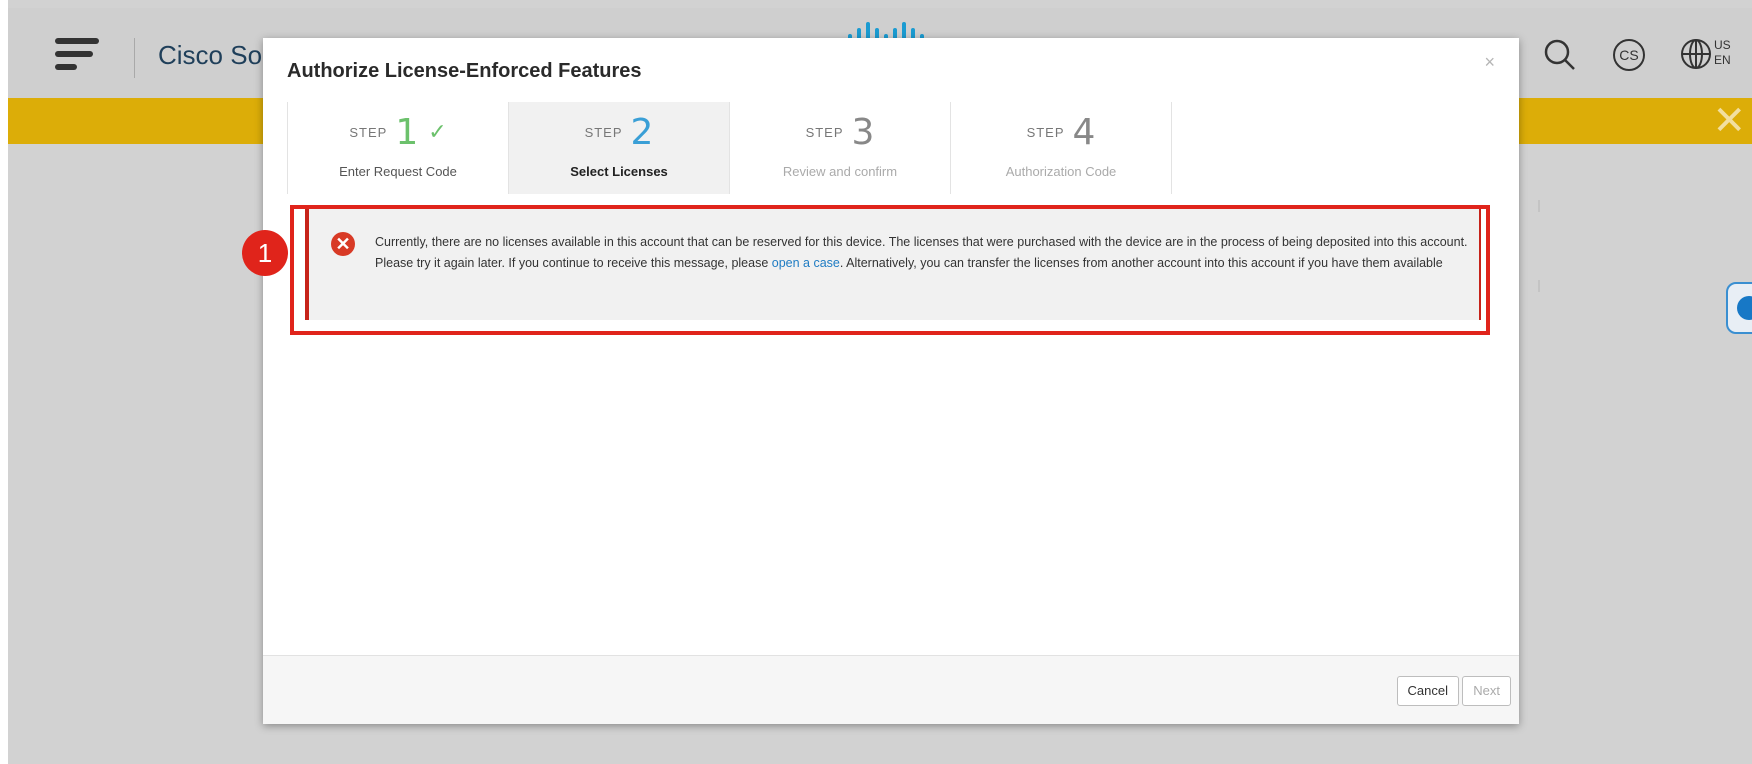 The image size is (1752, 764). I want to click on annotation-highlight-box, so click(890, 270).